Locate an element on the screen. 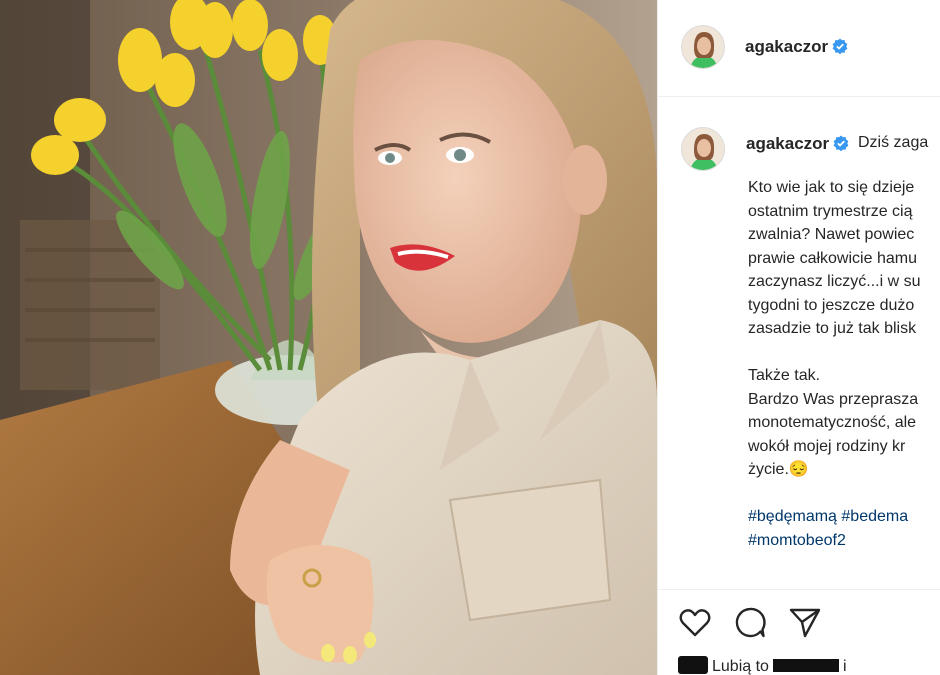  caption-line: Także tak. is located at coordinates (784, 375).